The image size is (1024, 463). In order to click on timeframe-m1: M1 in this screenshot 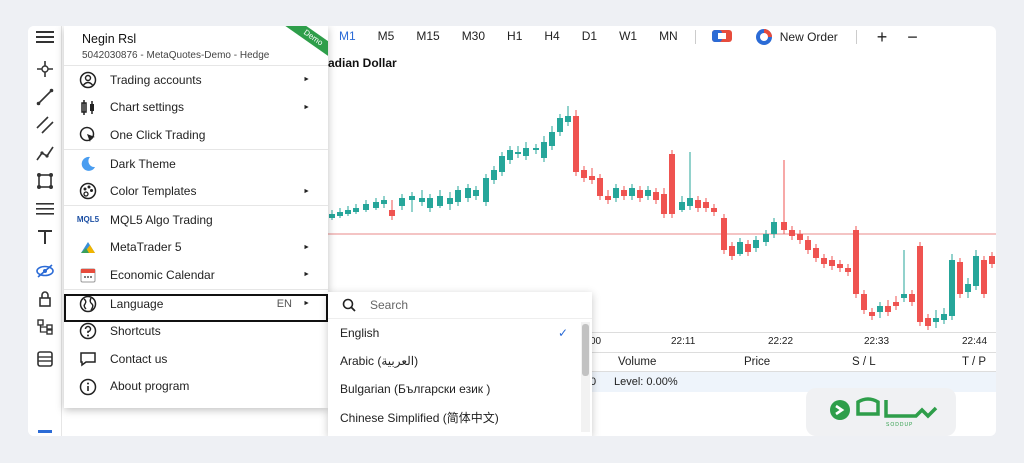, I will do `click(347, 37)`.